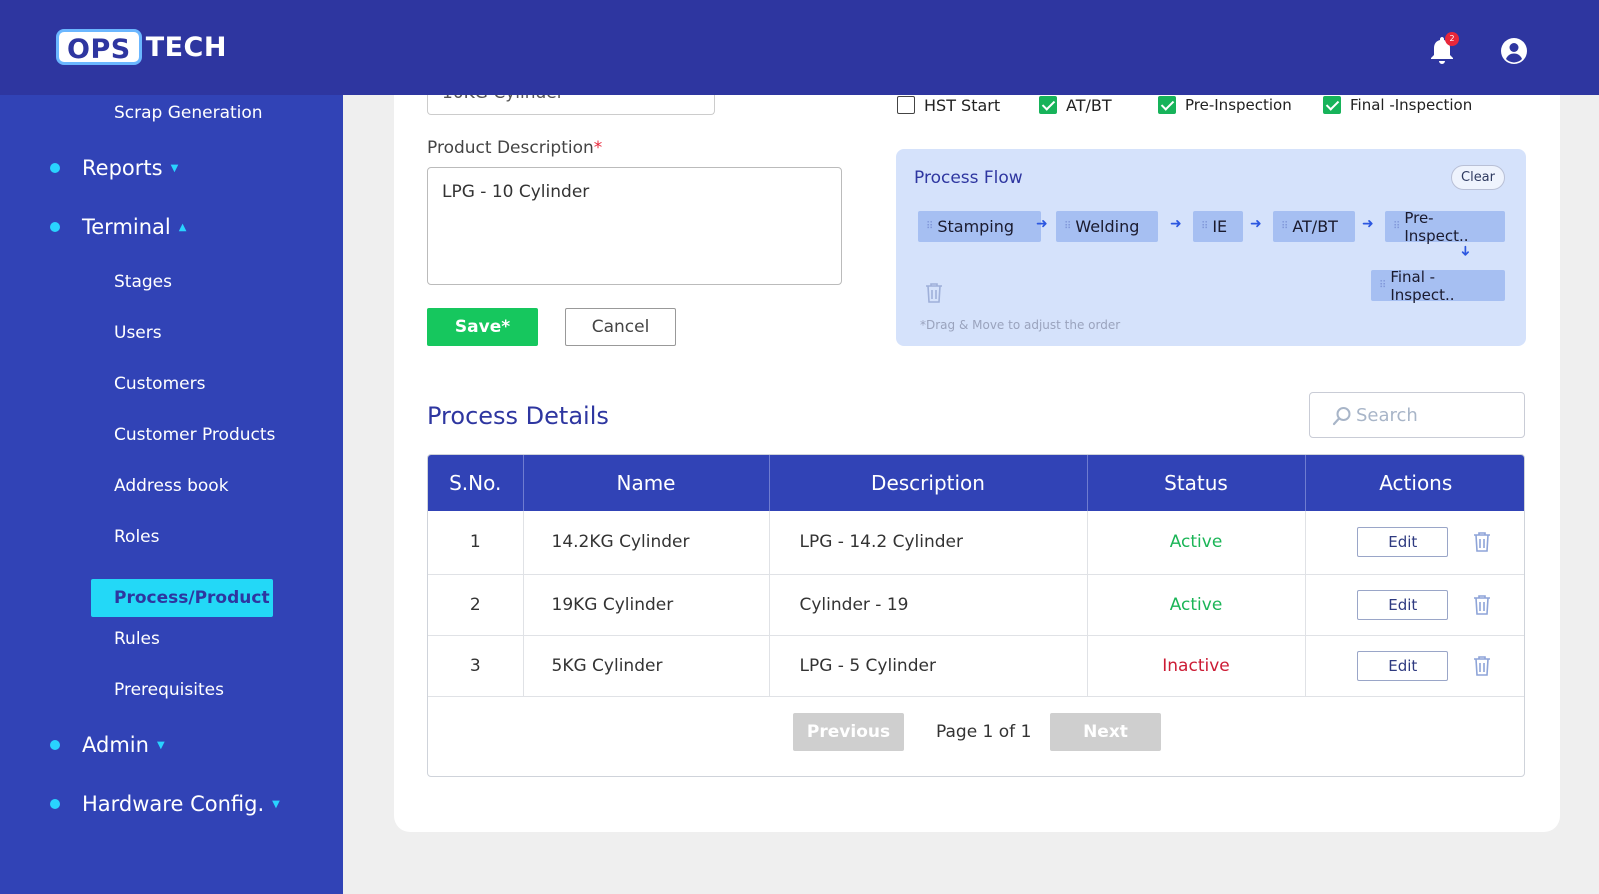 Image resolution: width=1599 pixels, height=894 pixels. I want to click on sidebar-item-address-book: Address book, so click(171, 486).